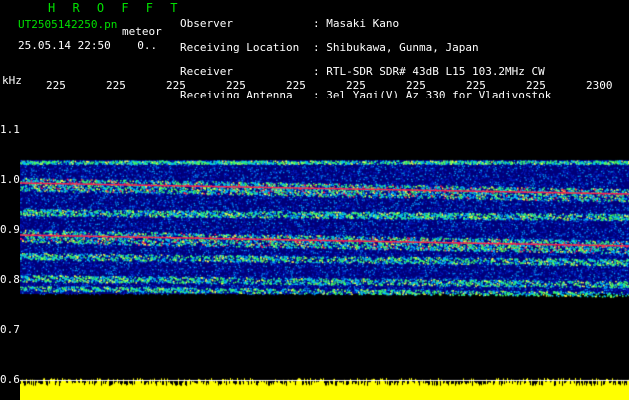 Image resolution: width=629 pixels, height=400 pixels. I want to click on observer-row: Observer: Masaki Kano, so click(290, 23).